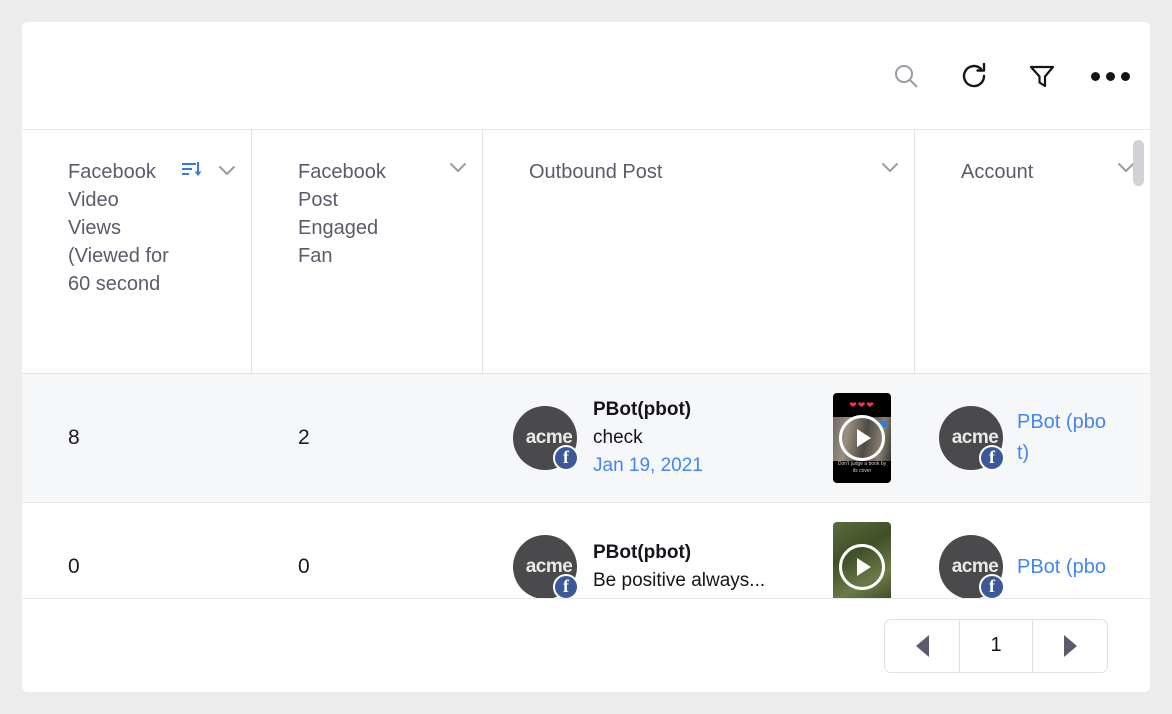 This screenshot has width=1172, height=714. What do you see at coordinates (342, 214) in the screenshot?
I see `column-header-label: Facebook Post Engaged Fan` at bounding box center [342, 214].